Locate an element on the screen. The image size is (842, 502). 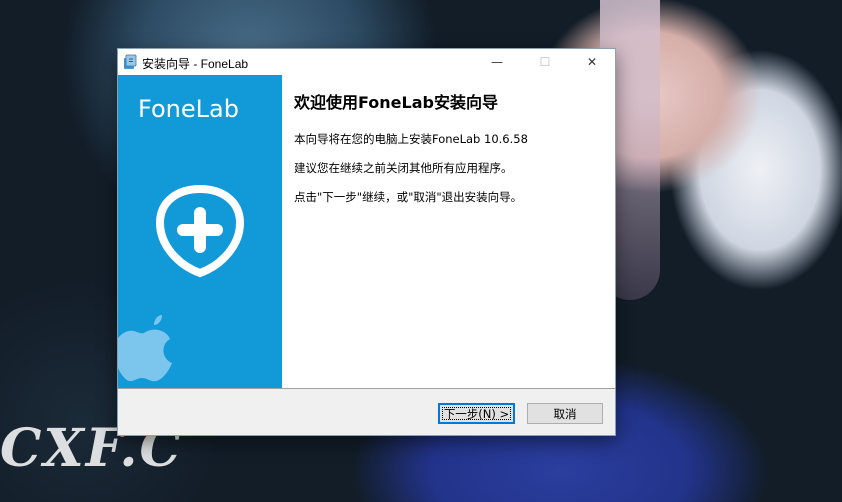
next-button: 下一步(N) > is located at coordinates (476, 413).